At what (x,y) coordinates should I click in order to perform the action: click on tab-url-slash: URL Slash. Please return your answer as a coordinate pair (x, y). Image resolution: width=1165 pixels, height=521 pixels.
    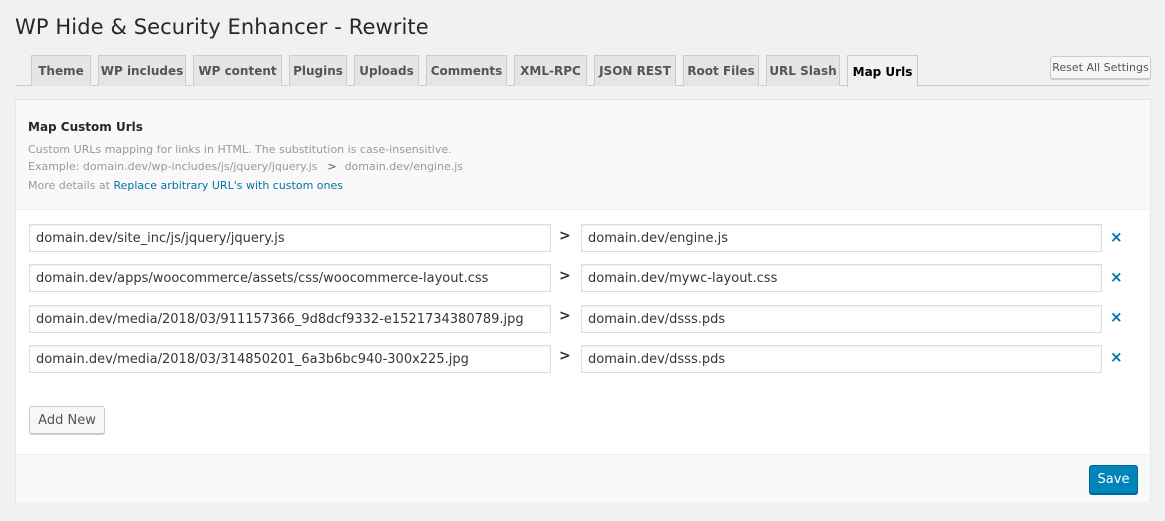
    Looking at the image, I should click on (803, 70).